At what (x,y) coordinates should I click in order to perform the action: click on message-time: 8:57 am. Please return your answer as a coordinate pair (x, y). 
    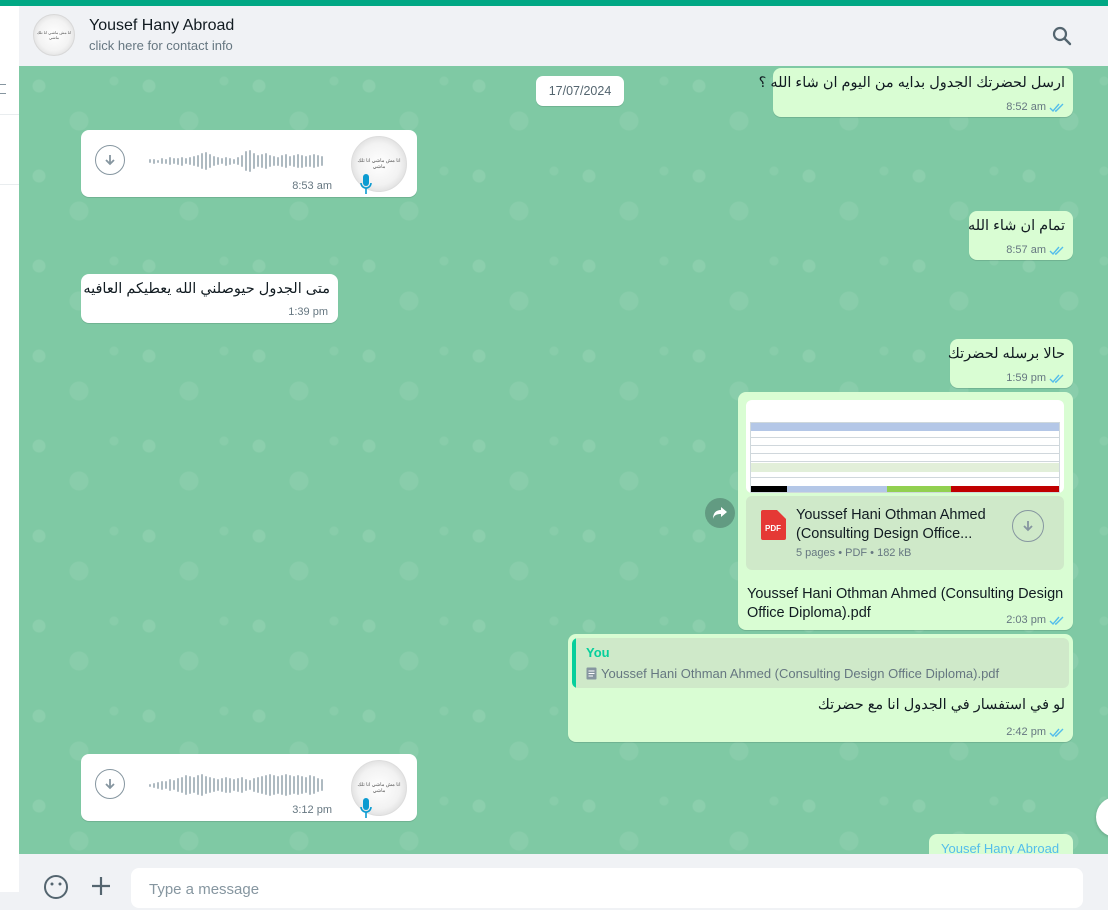
    Looking at the image, I should click on (1026, 250).